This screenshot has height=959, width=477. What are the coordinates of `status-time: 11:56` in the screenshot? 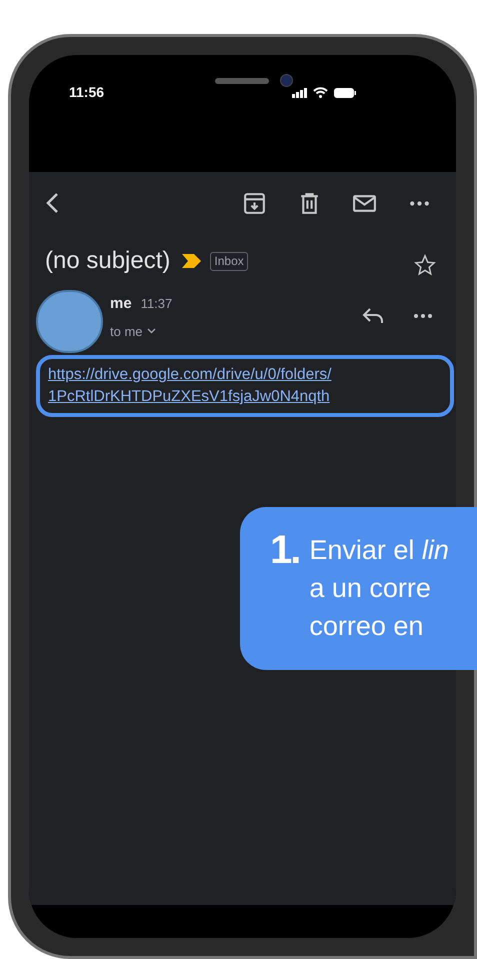 It's located at (86, 92).